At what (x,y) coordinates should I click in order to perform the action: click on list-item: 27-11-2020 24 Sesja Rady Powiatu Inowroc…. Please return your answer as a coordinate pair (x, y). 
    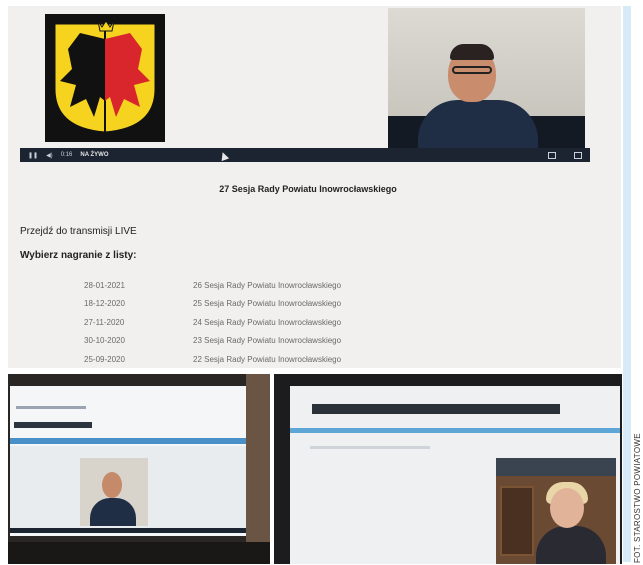
    Looking at the image, I should click on (268, 322).